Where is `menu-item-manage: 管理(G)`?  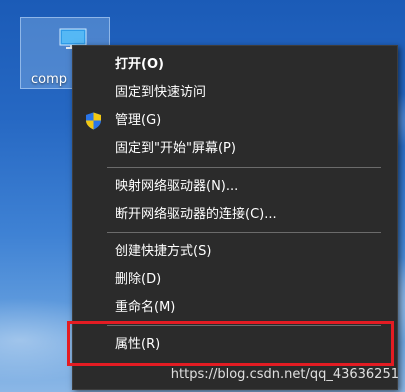 menu-item-manage: 管理(G) is located at coordinates (235, 121).